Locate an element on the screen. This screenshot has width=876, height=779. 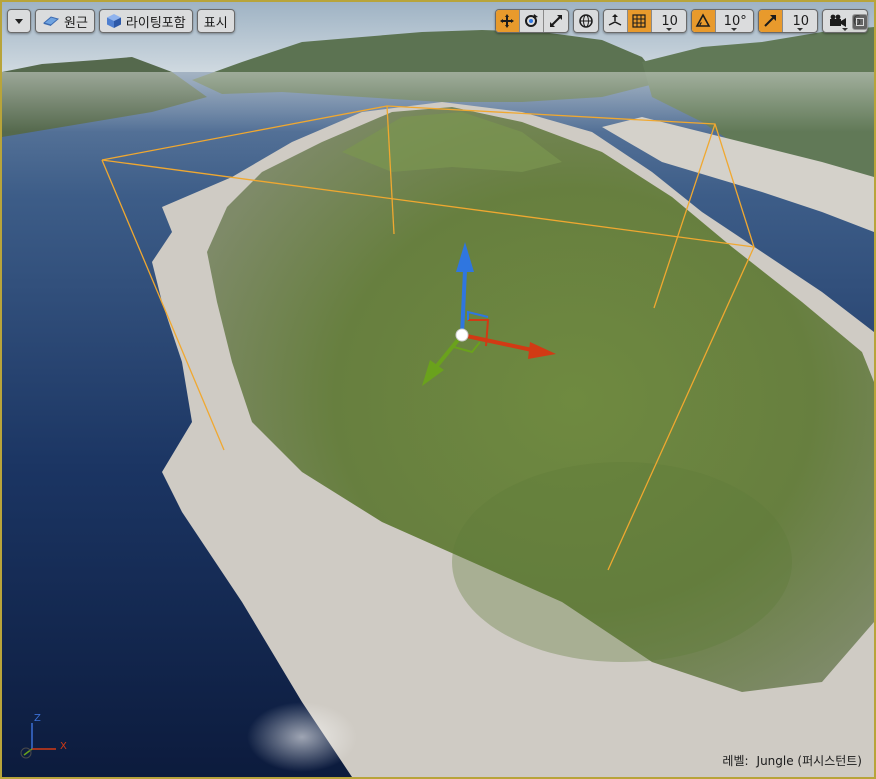
scale-snap-group: 10 is located at coordinates (787, 21).